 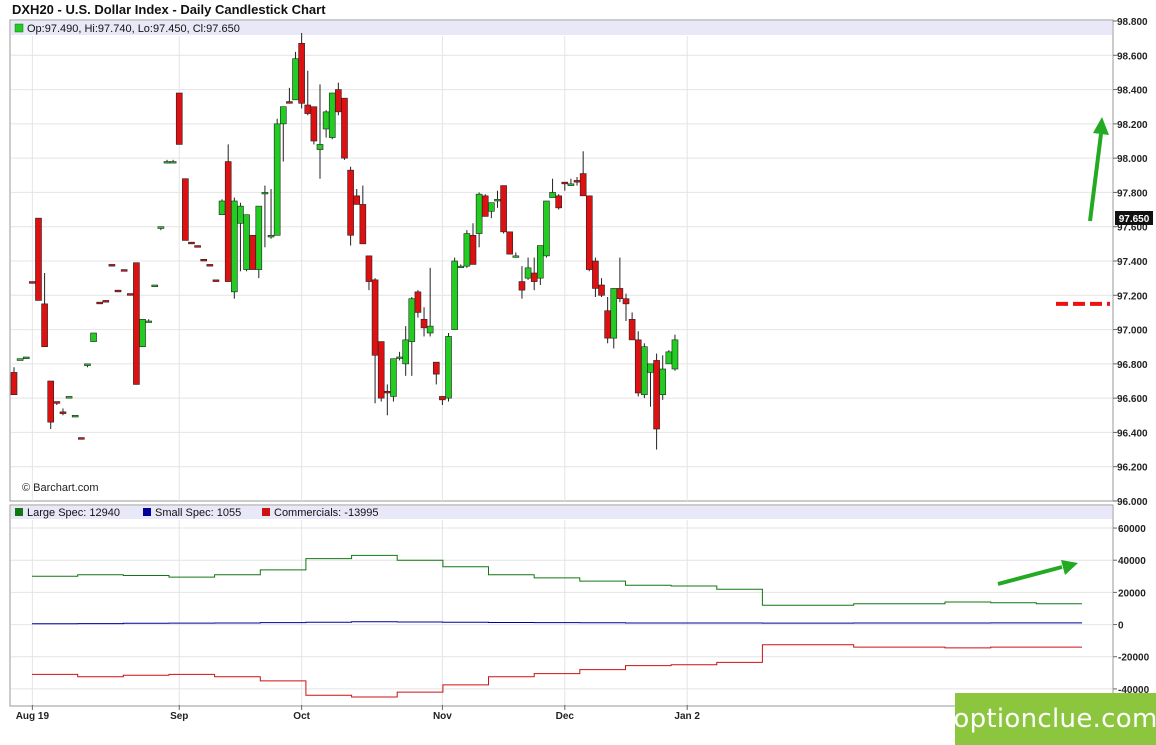 What do you see at coordinates (565, 716) in the screenshot?
I see `date-label: Dec` at bounding box center [565, 716].